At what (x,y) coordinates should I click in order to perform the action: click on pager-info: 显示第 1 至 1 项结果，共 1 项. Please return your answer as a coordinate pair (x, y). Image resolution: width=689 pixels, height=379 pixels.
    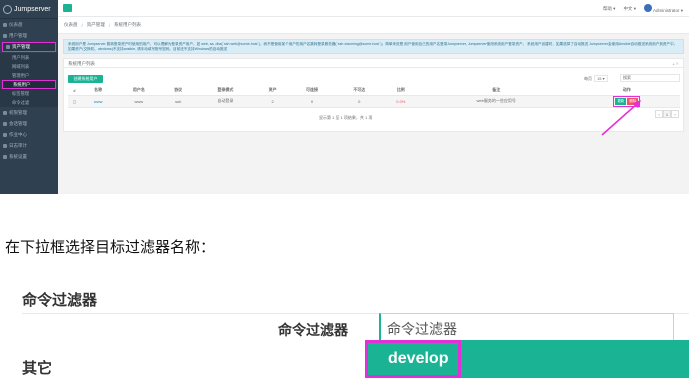
    Looking at the image, I should click on (346, 117).